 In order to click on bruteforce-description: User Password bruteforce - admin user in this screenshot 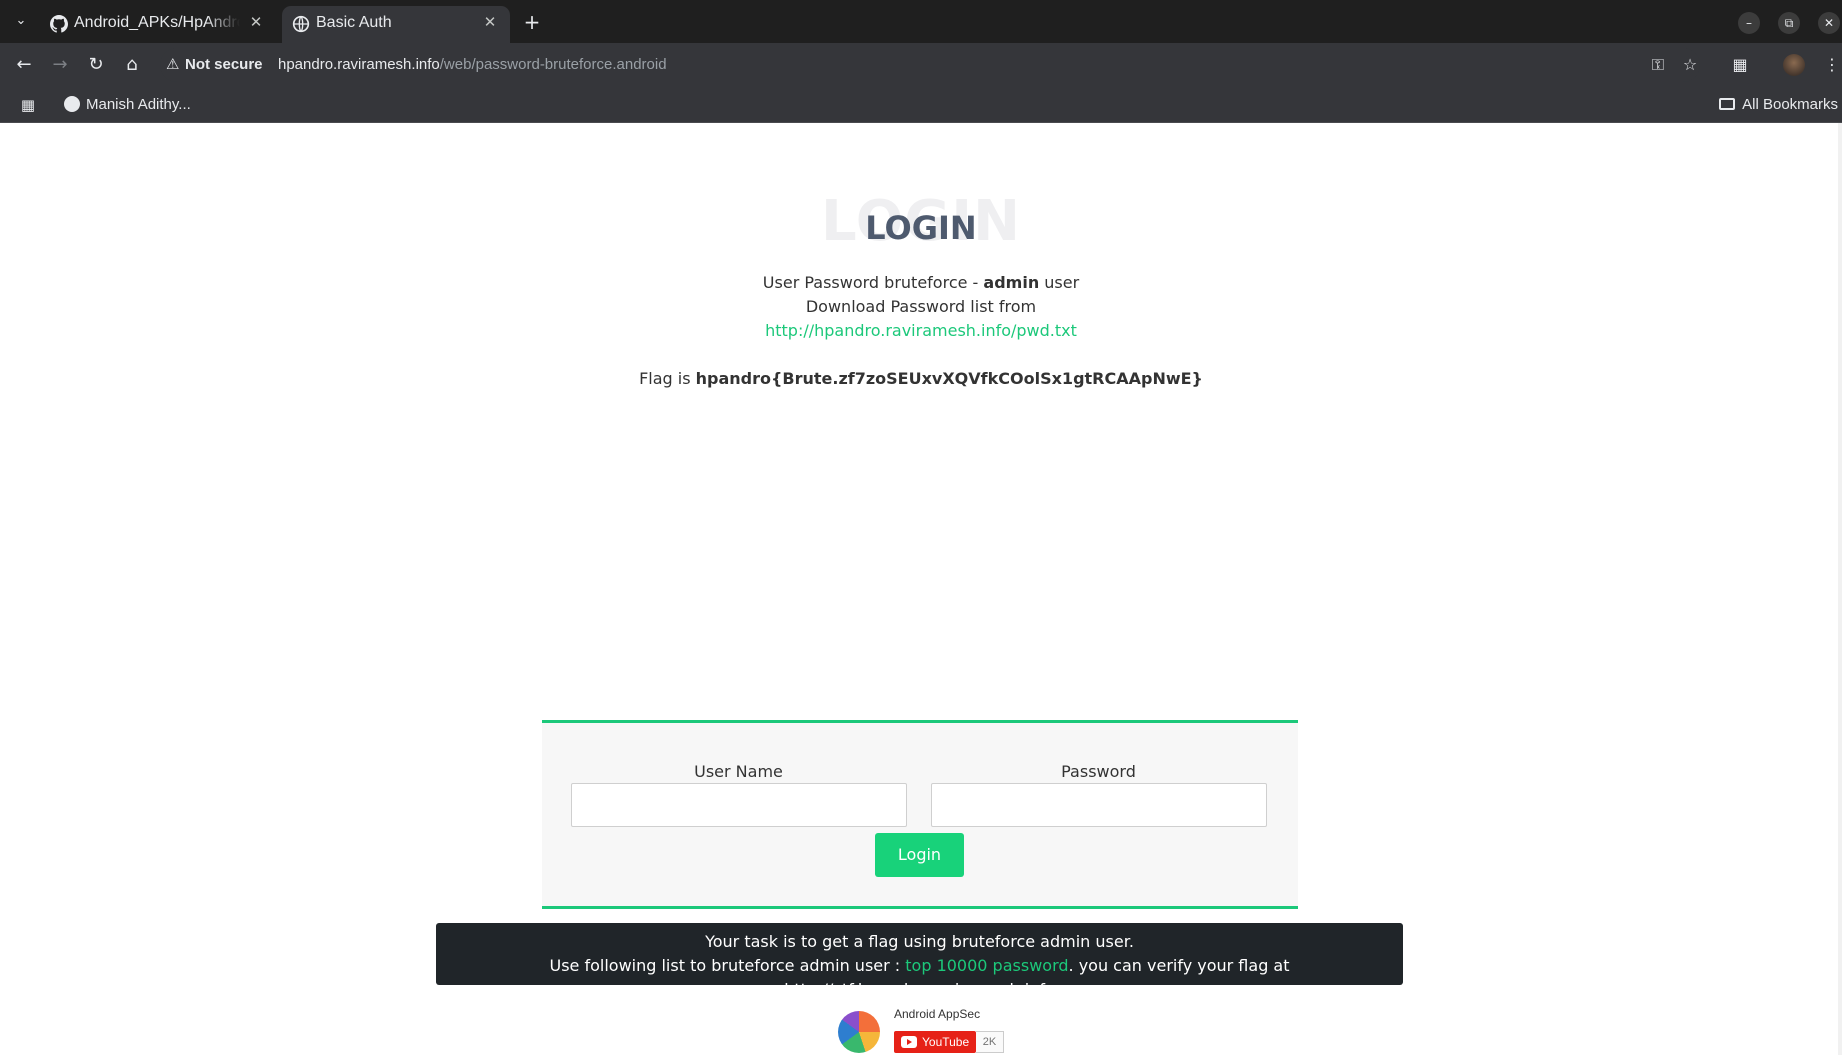, I will do `click(921, 283)`.